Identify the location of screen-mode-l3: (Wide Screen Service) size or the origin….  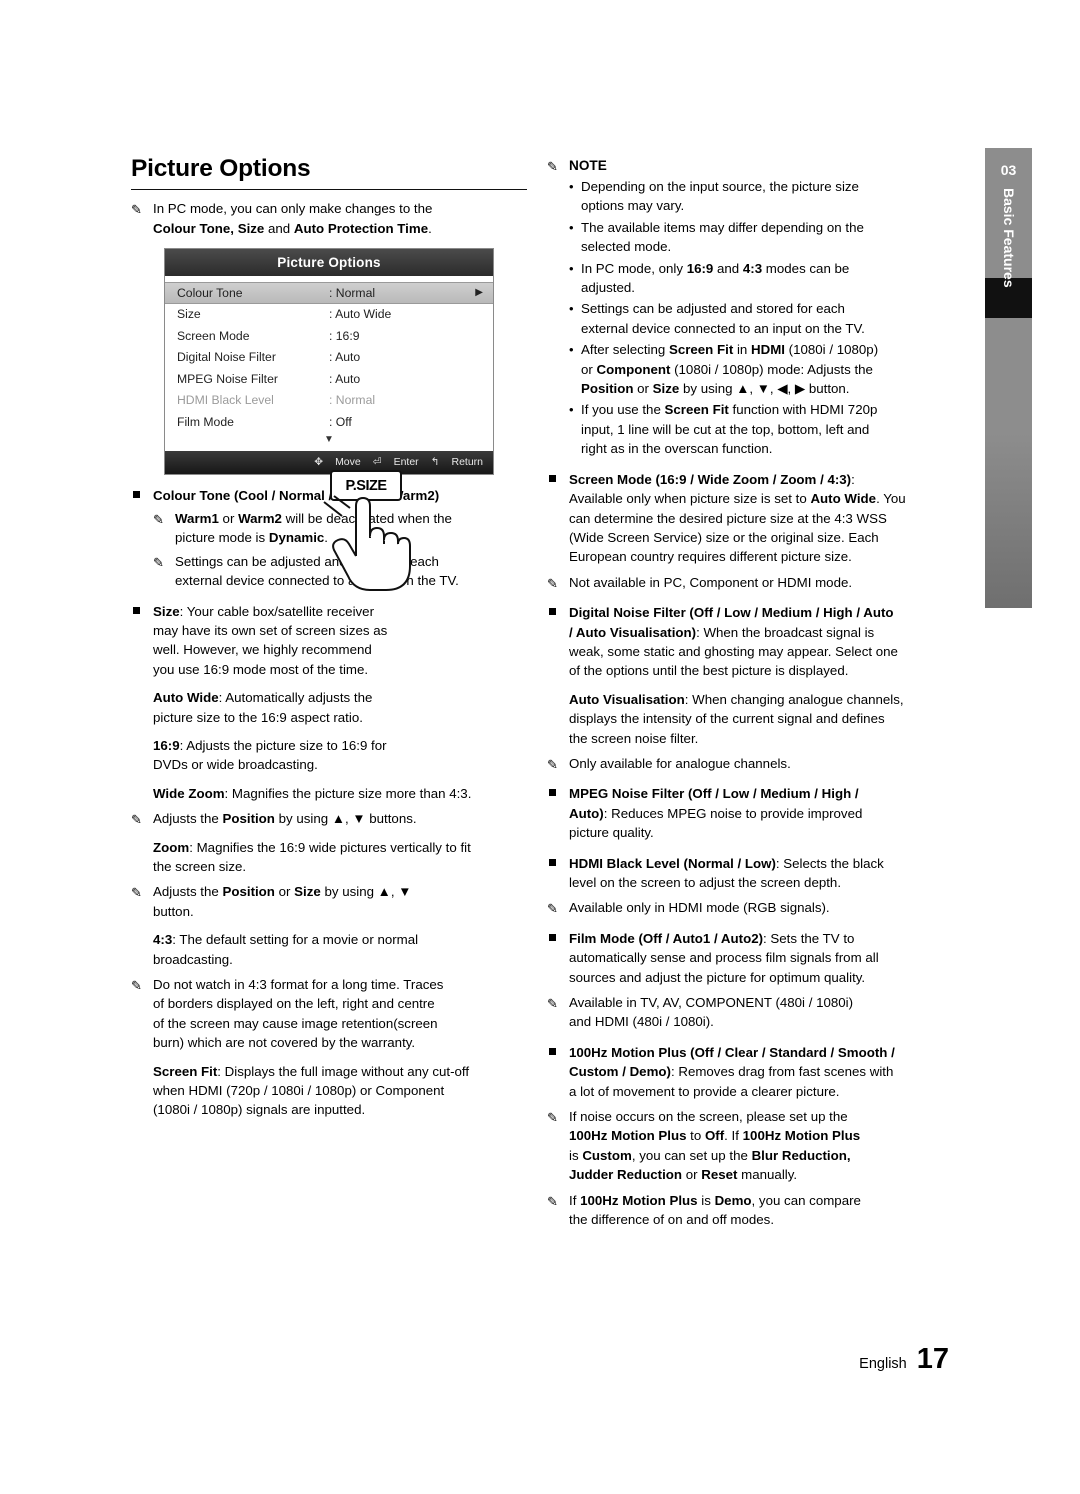
(724, 537).